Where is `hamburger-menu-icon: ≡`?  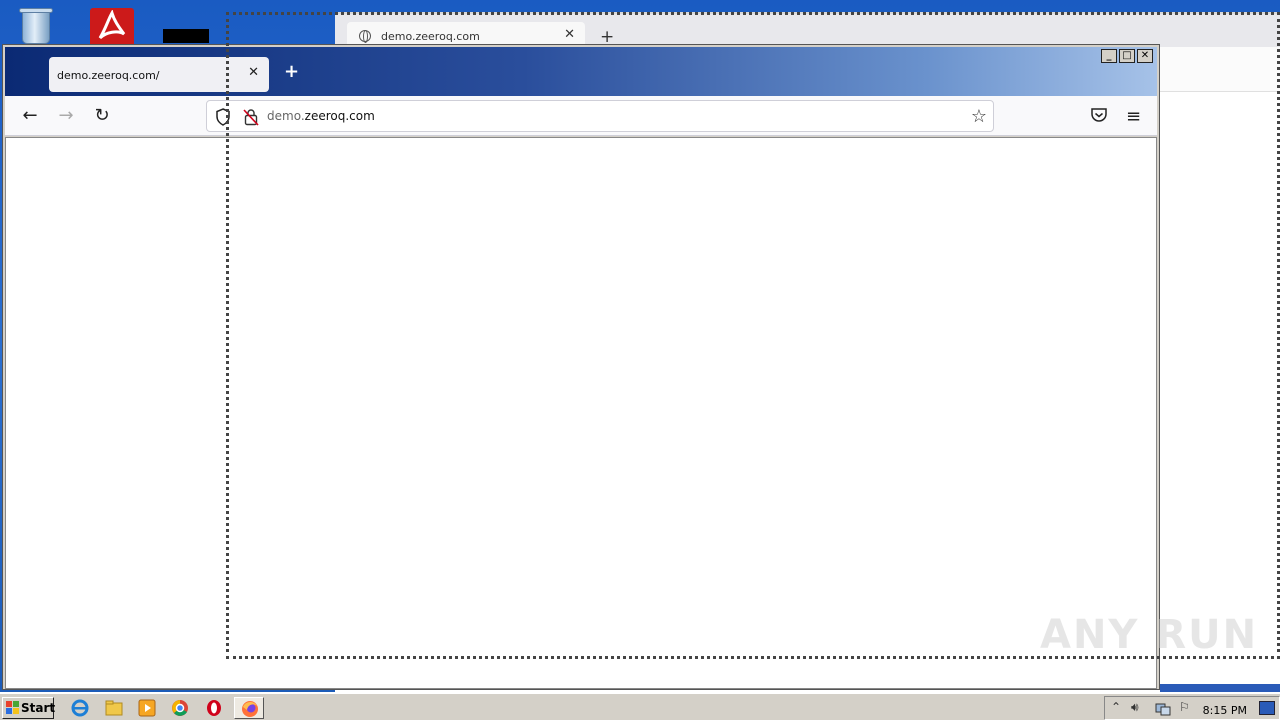
hamburger-menu-icon: ≡ is located at coordinates (1133, 116).